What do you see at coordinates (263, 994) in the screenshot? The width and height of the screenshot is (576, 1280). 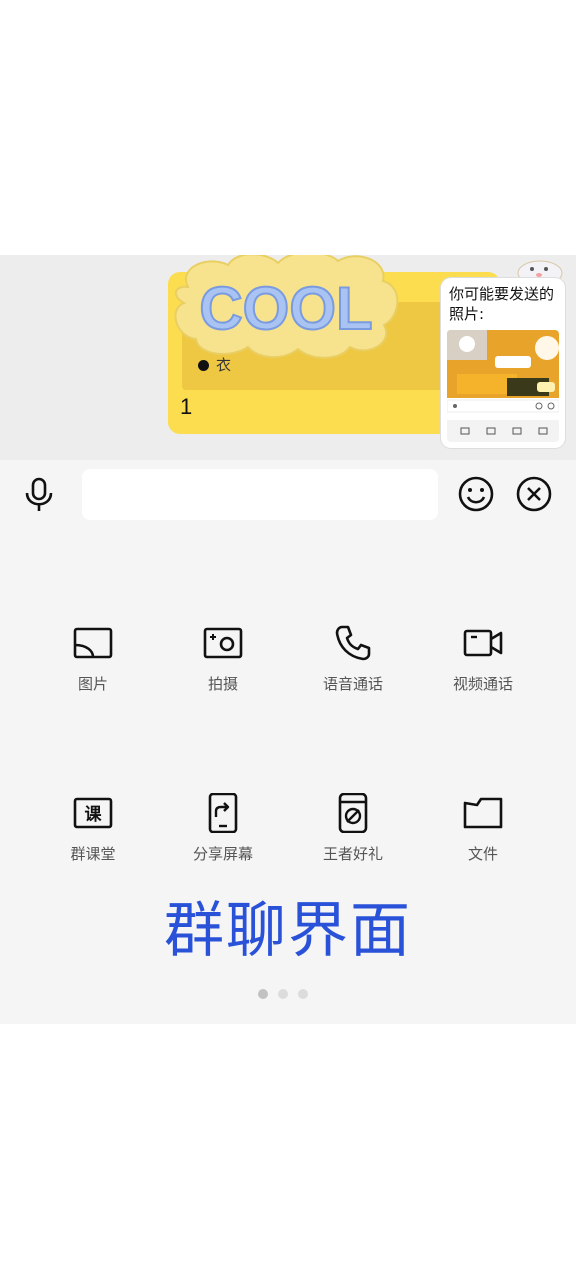 I see `page-dot-active` at bounding box center [263, 994].